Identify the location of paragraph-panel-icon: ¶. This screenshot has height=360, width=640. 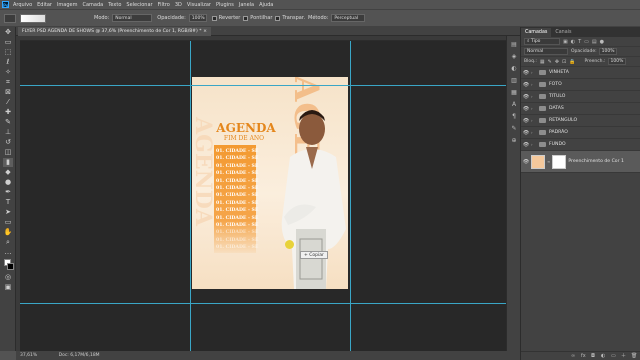
(514, 116).